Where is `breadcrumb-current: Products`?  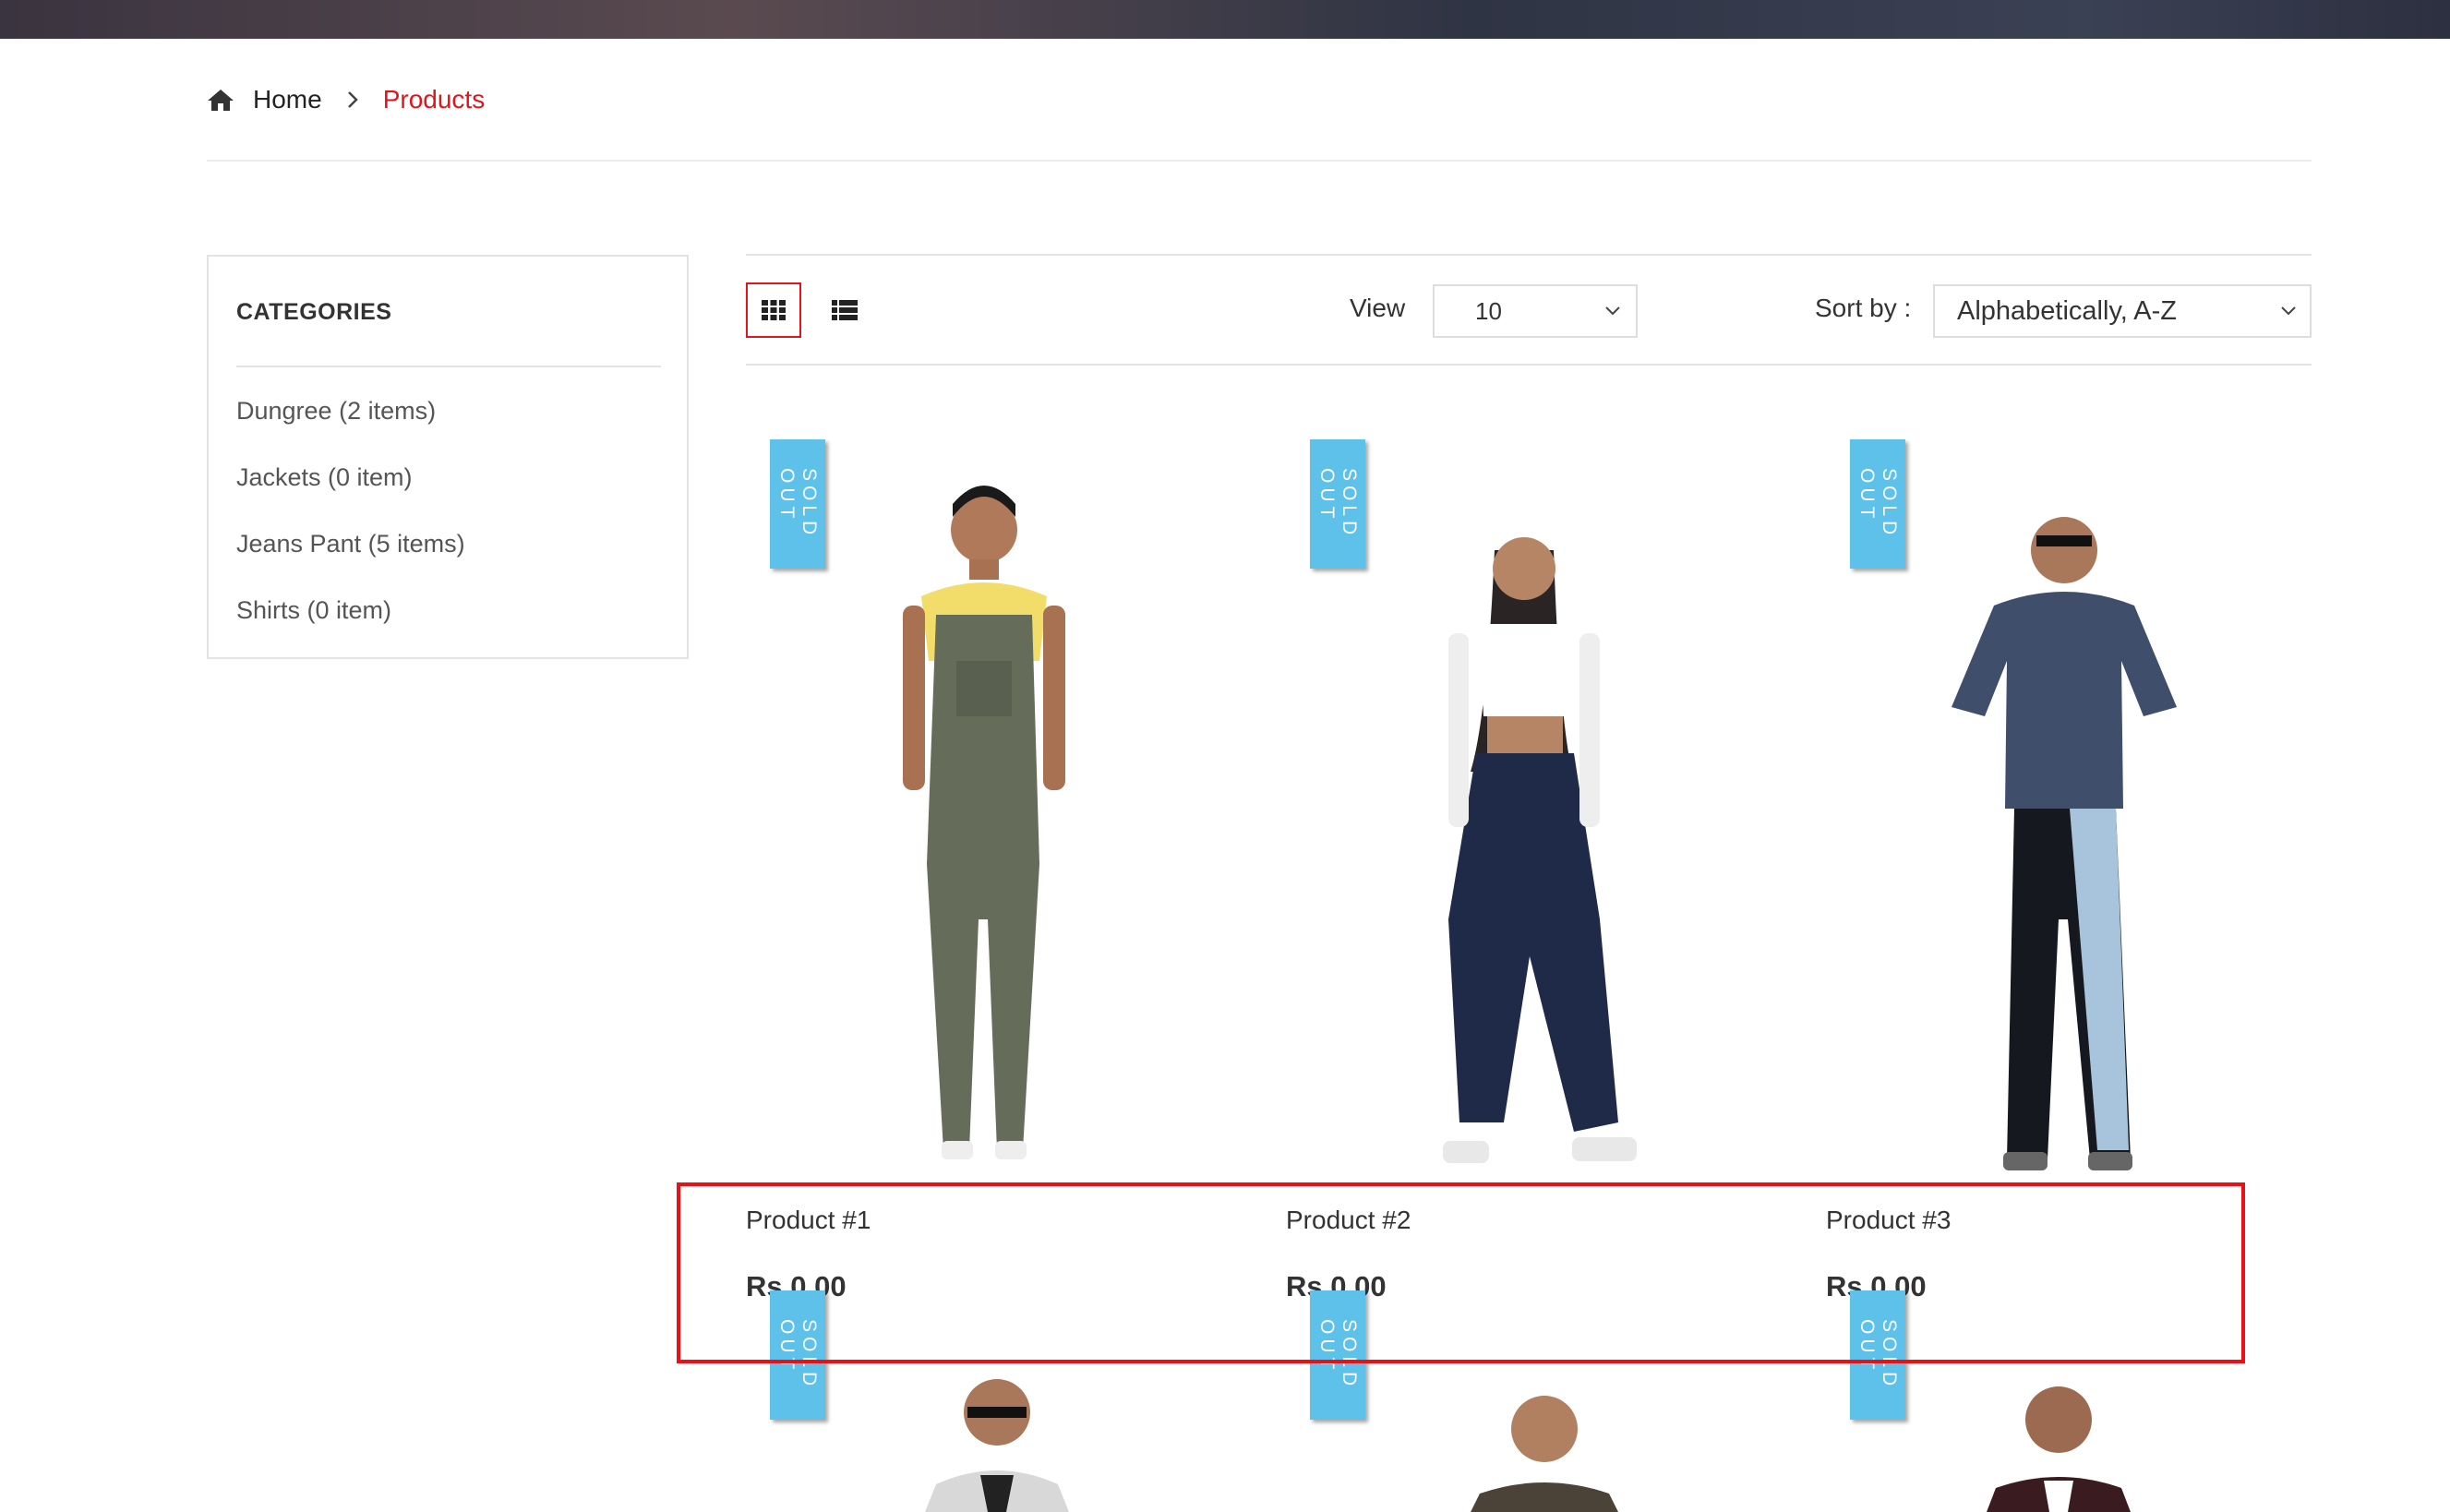 breadcrumb-current: Products is located at coordinates (434, 99).